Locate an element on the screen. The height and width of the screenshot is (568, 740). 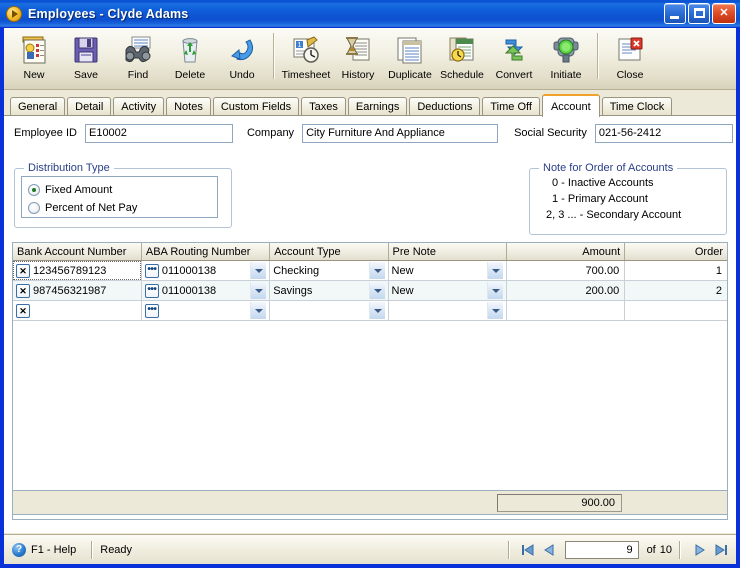
column-header-order: Order is located at coordinates (675, 252).